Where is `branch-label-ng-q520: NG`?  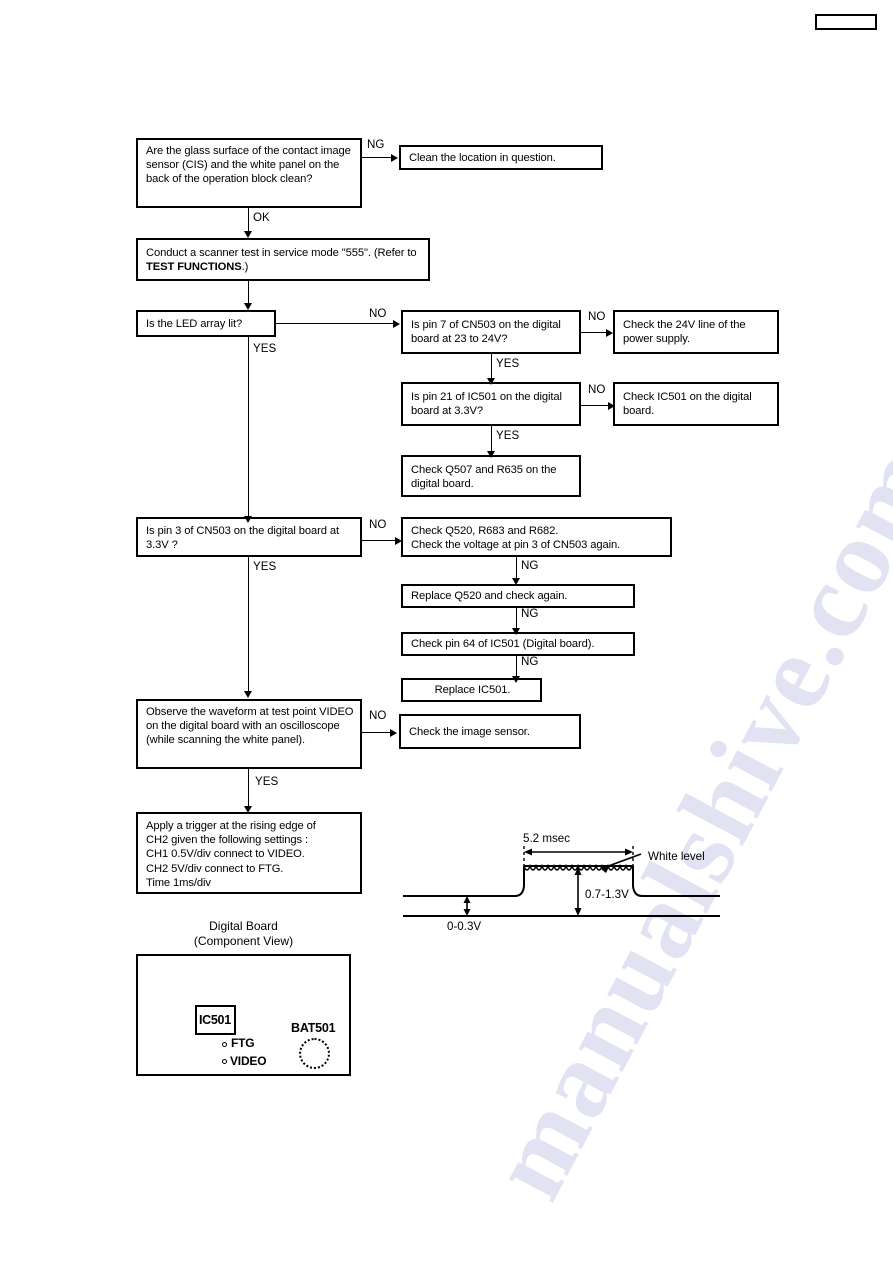
branch-label-ng-q520: NG is located at coordinates (530, 565).